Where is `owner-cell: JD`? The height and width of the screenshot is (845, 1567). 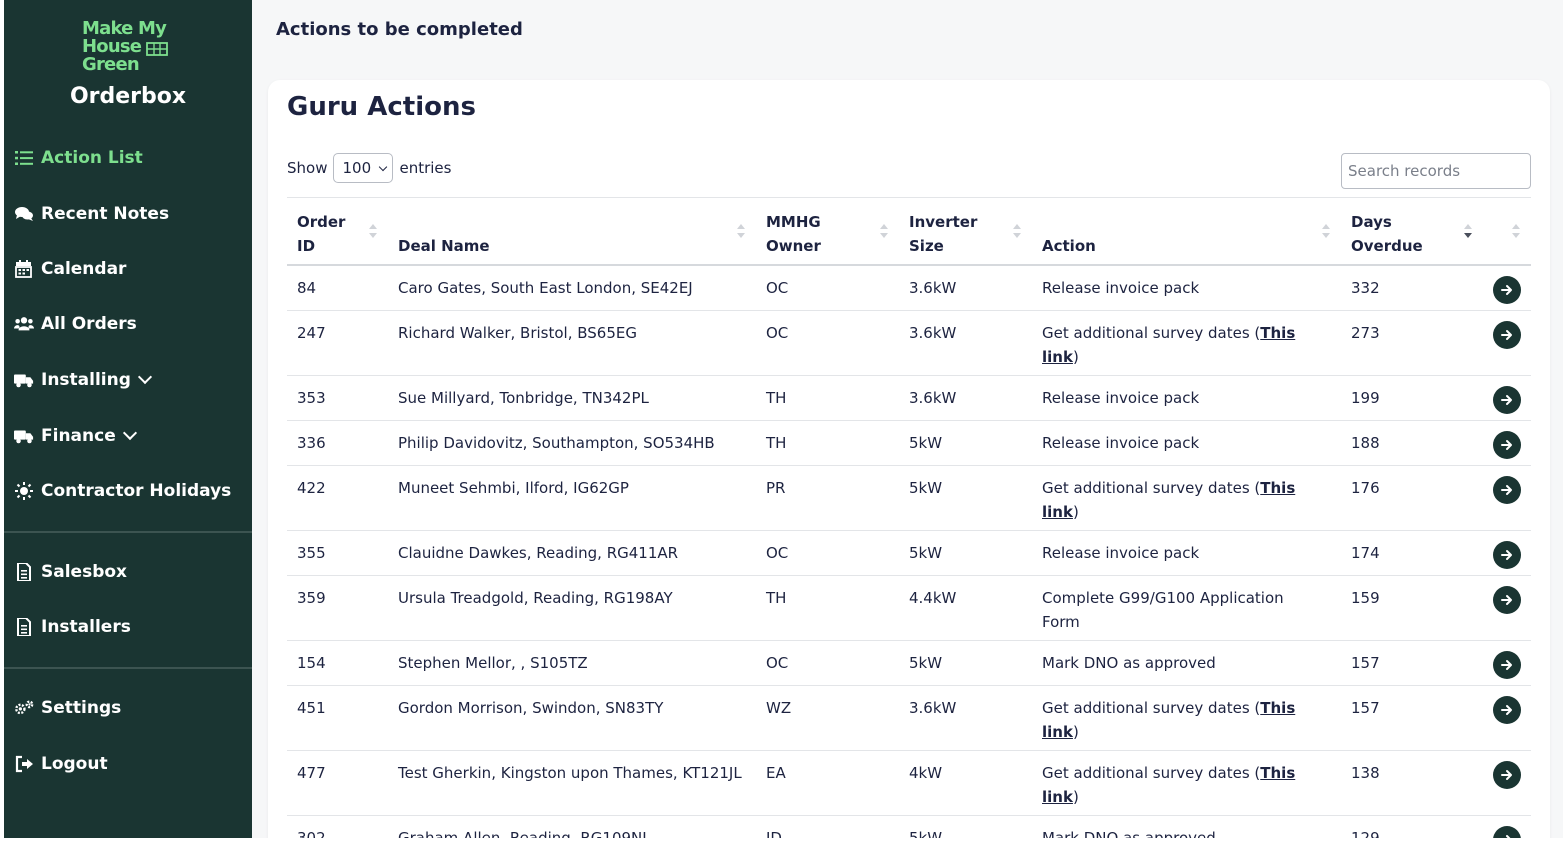
owner-cell: JD is located at coordinates (774, 833).